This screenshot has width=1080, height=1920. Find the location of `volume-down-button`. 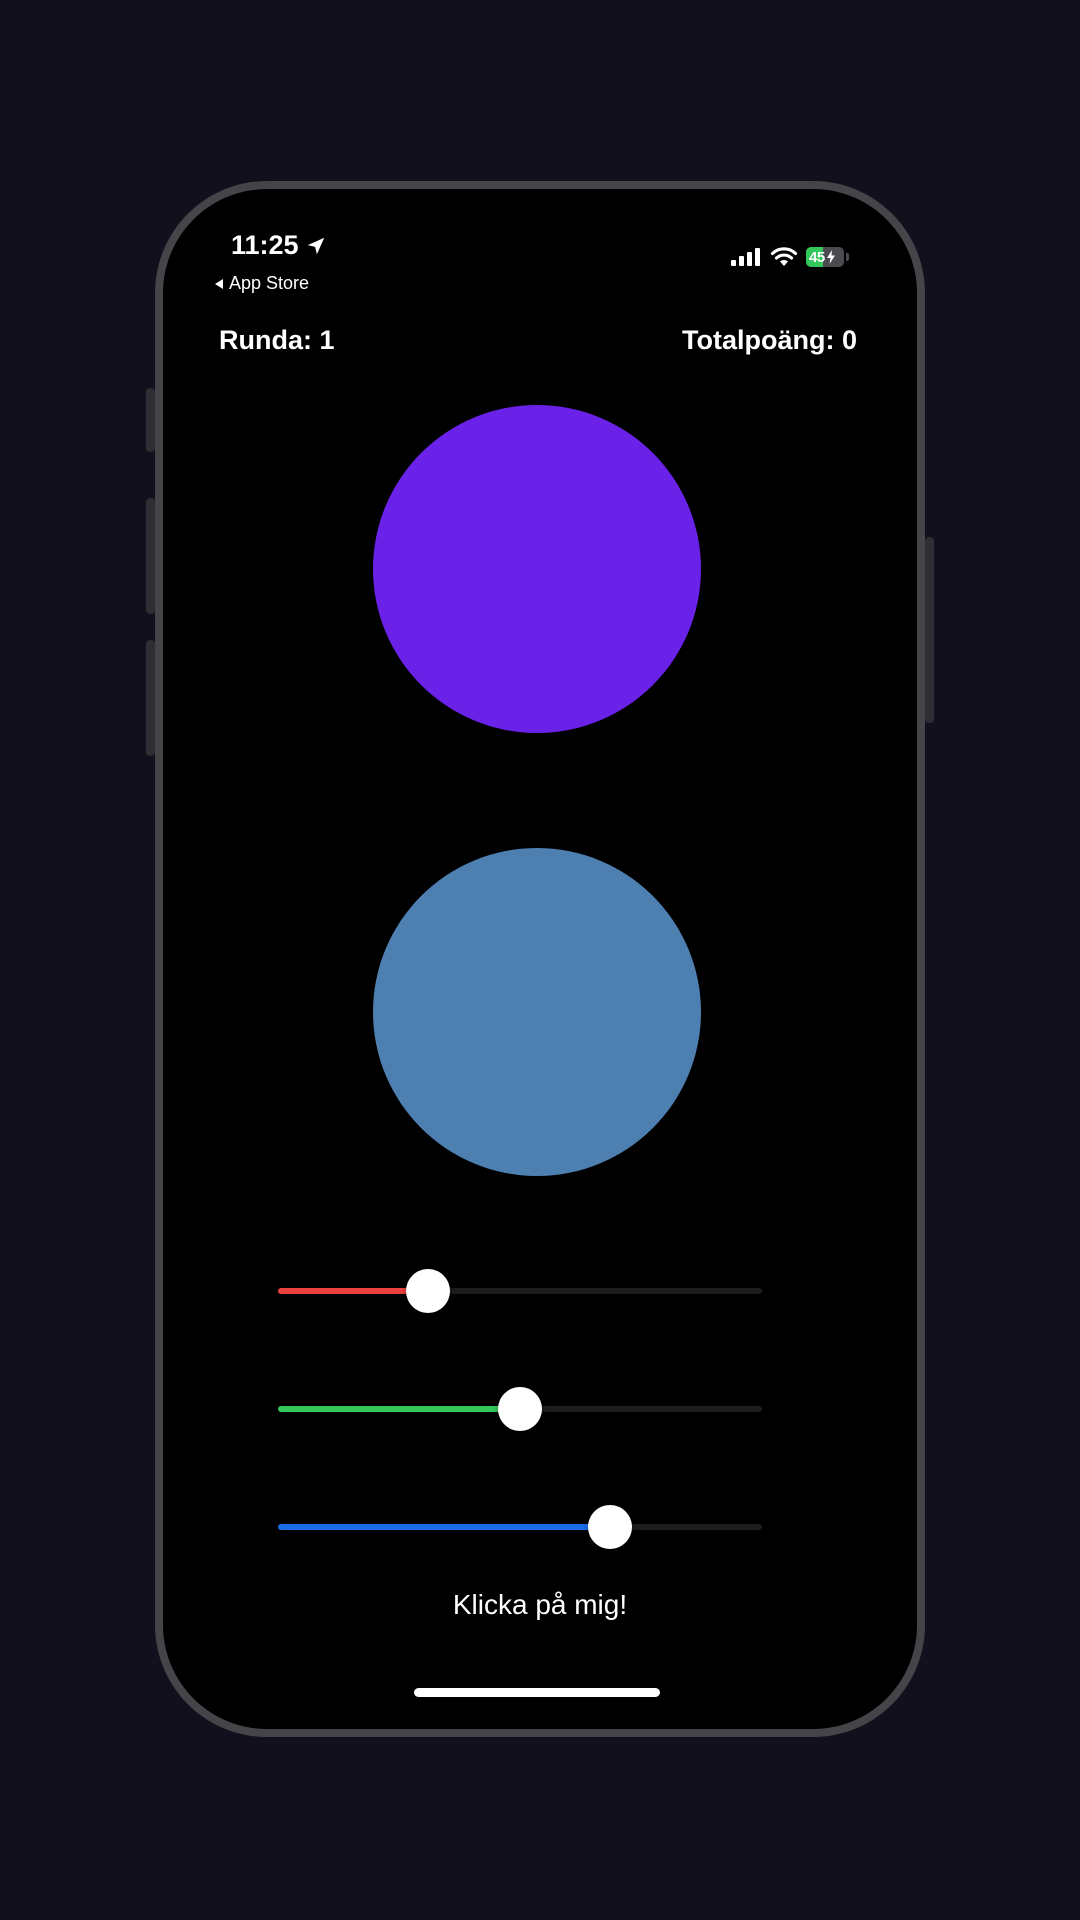

volume-down-button is located at coordinates (150, 698).